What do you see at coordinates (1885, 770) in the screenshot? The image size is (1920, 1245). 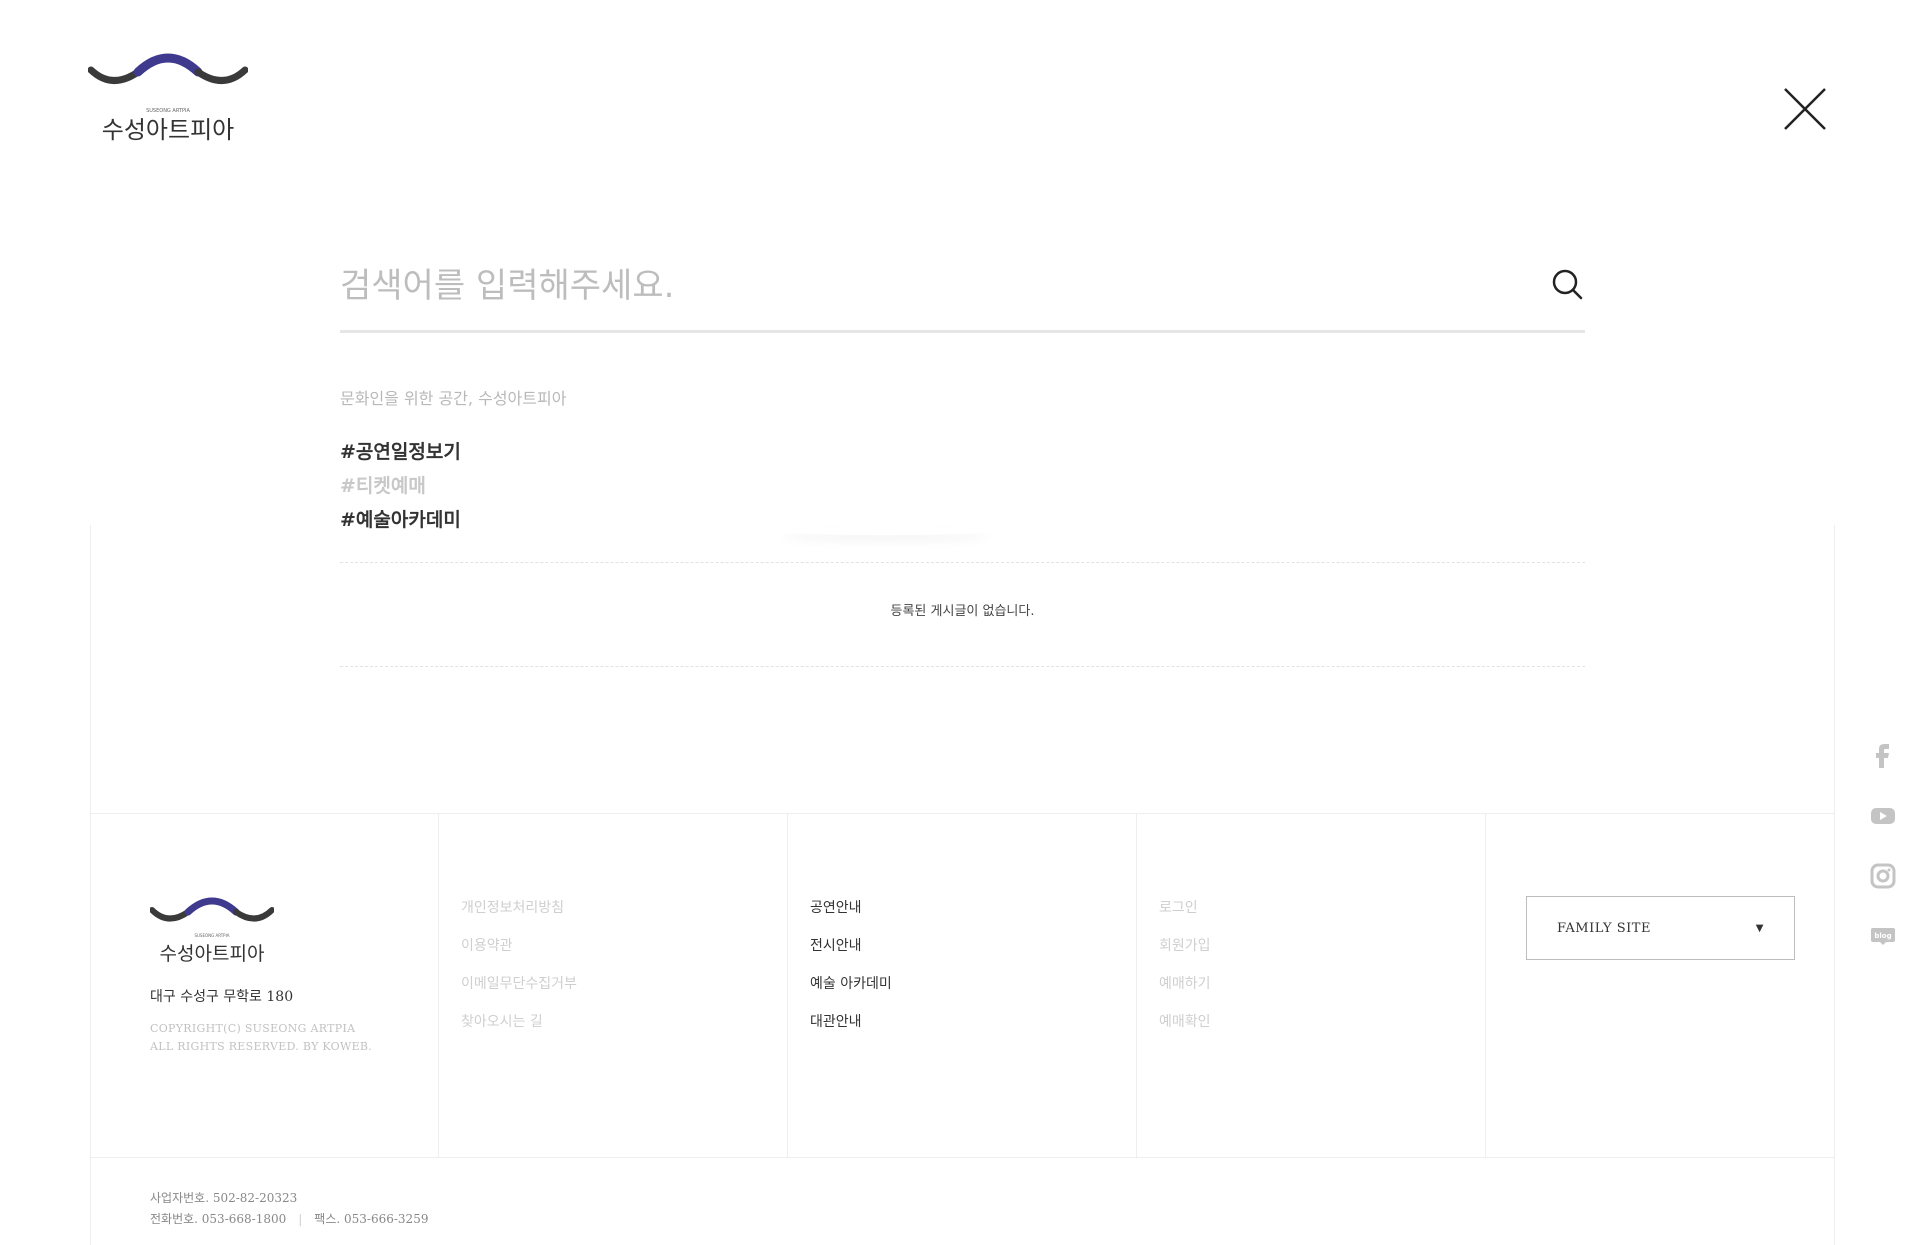 I see `facebook-icon` at bounding box center [1885, 770].